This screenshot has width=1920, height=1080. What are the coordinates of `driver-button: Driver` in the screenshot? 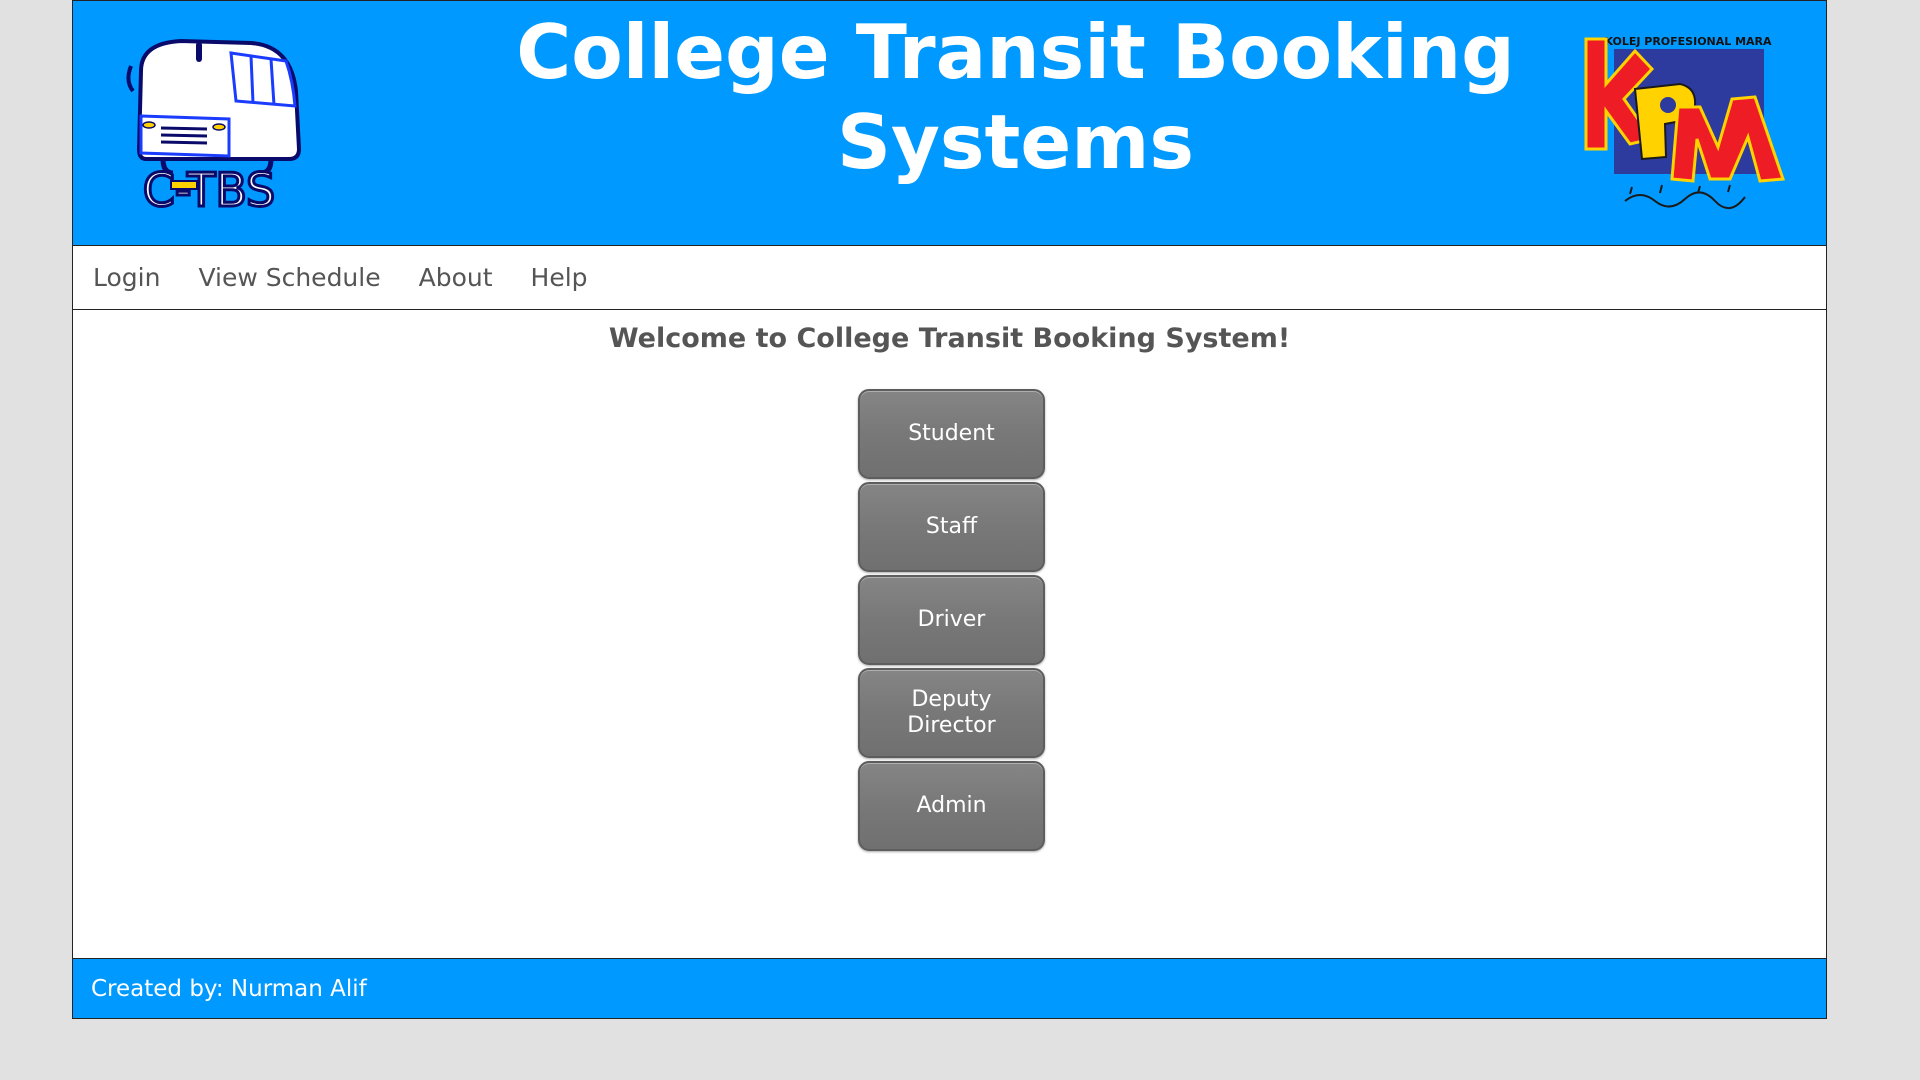 It's located at (951, 620).